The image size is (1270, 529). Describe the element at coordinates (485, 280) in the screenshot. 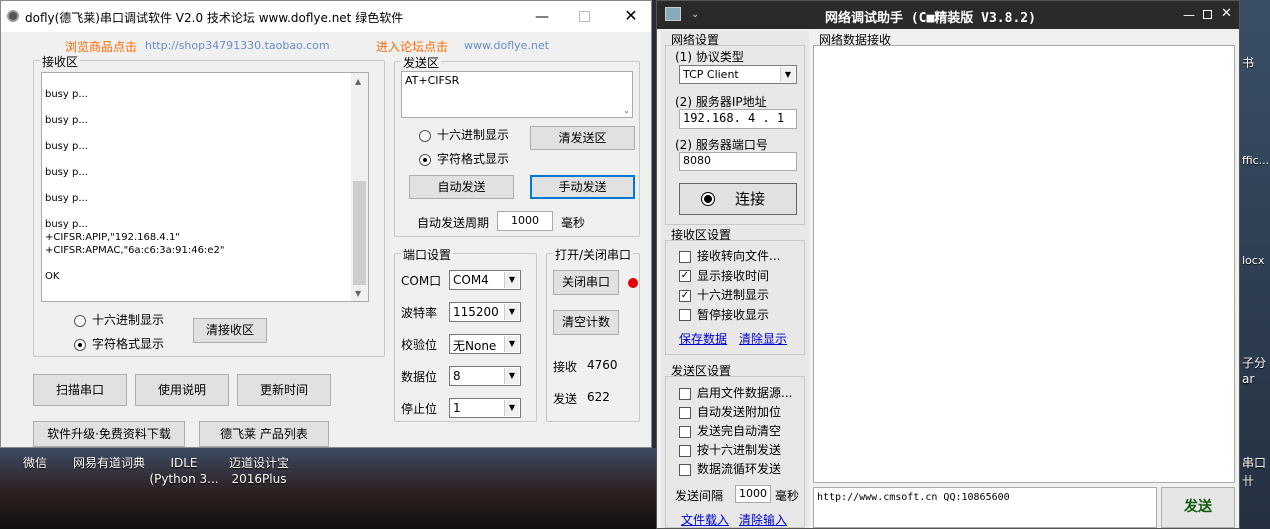

I see `com-select: COM4 ▼` at that location.